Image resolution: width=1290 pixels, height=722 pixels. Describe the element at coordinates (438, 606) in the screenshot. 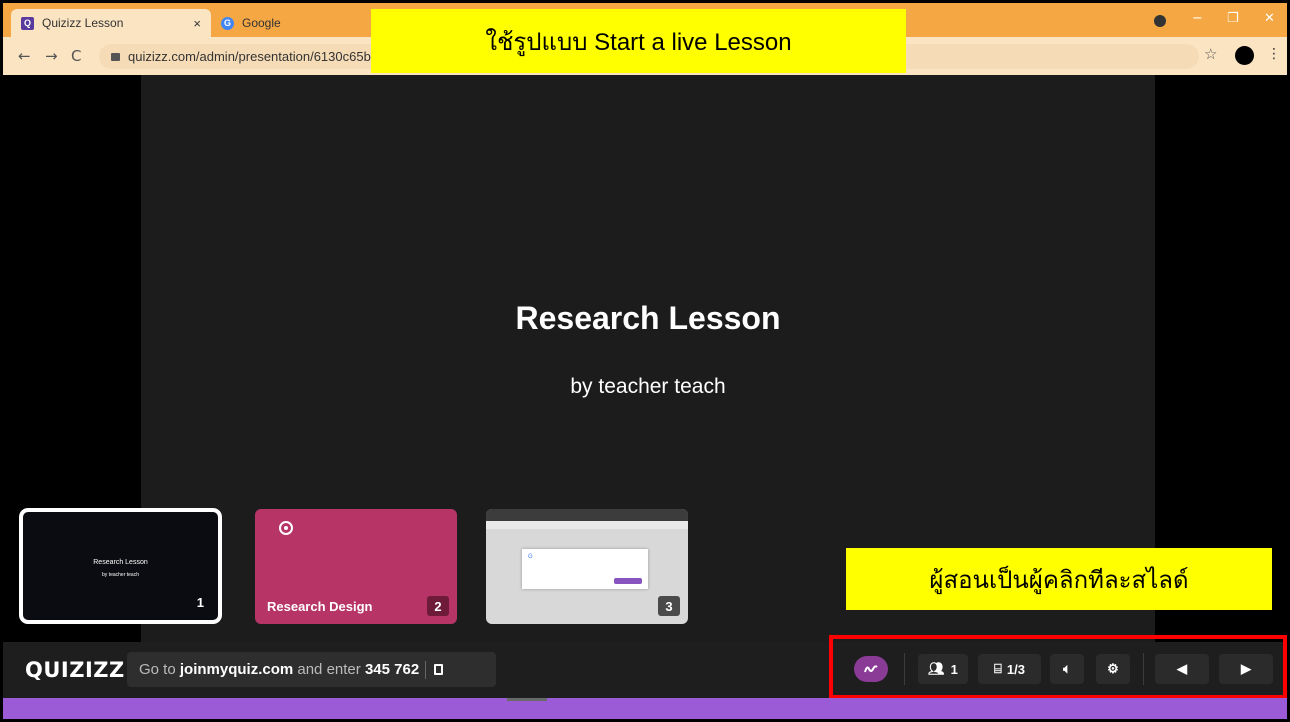

I see `slide-number: 2` at that location.